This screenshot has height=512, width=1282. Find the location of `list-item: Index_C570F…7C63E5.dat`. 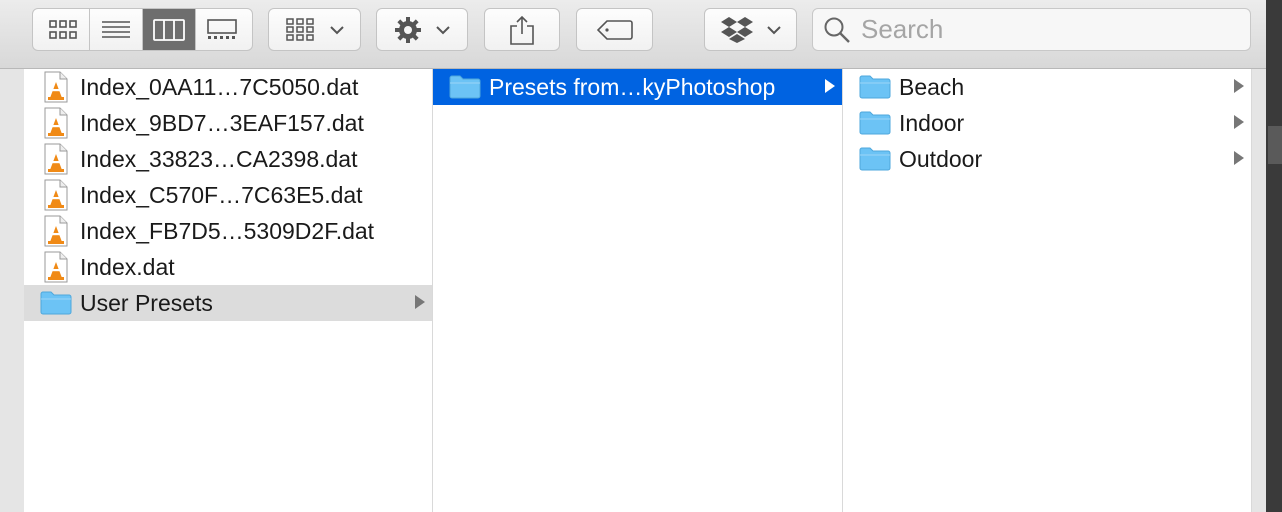

list-item: Index_C570F…7C63E5.dat is located at coordinates (228, 195).